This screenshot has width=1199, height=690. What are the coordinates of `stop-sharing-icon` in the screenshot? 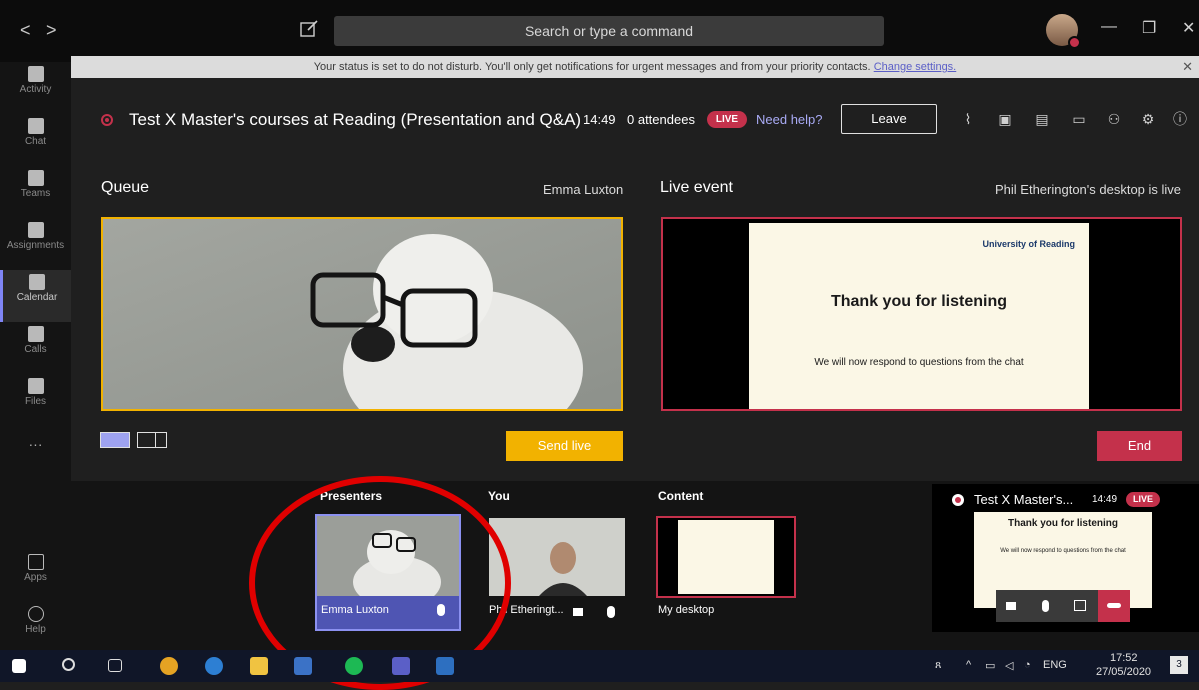 It's located at (1080, 605).